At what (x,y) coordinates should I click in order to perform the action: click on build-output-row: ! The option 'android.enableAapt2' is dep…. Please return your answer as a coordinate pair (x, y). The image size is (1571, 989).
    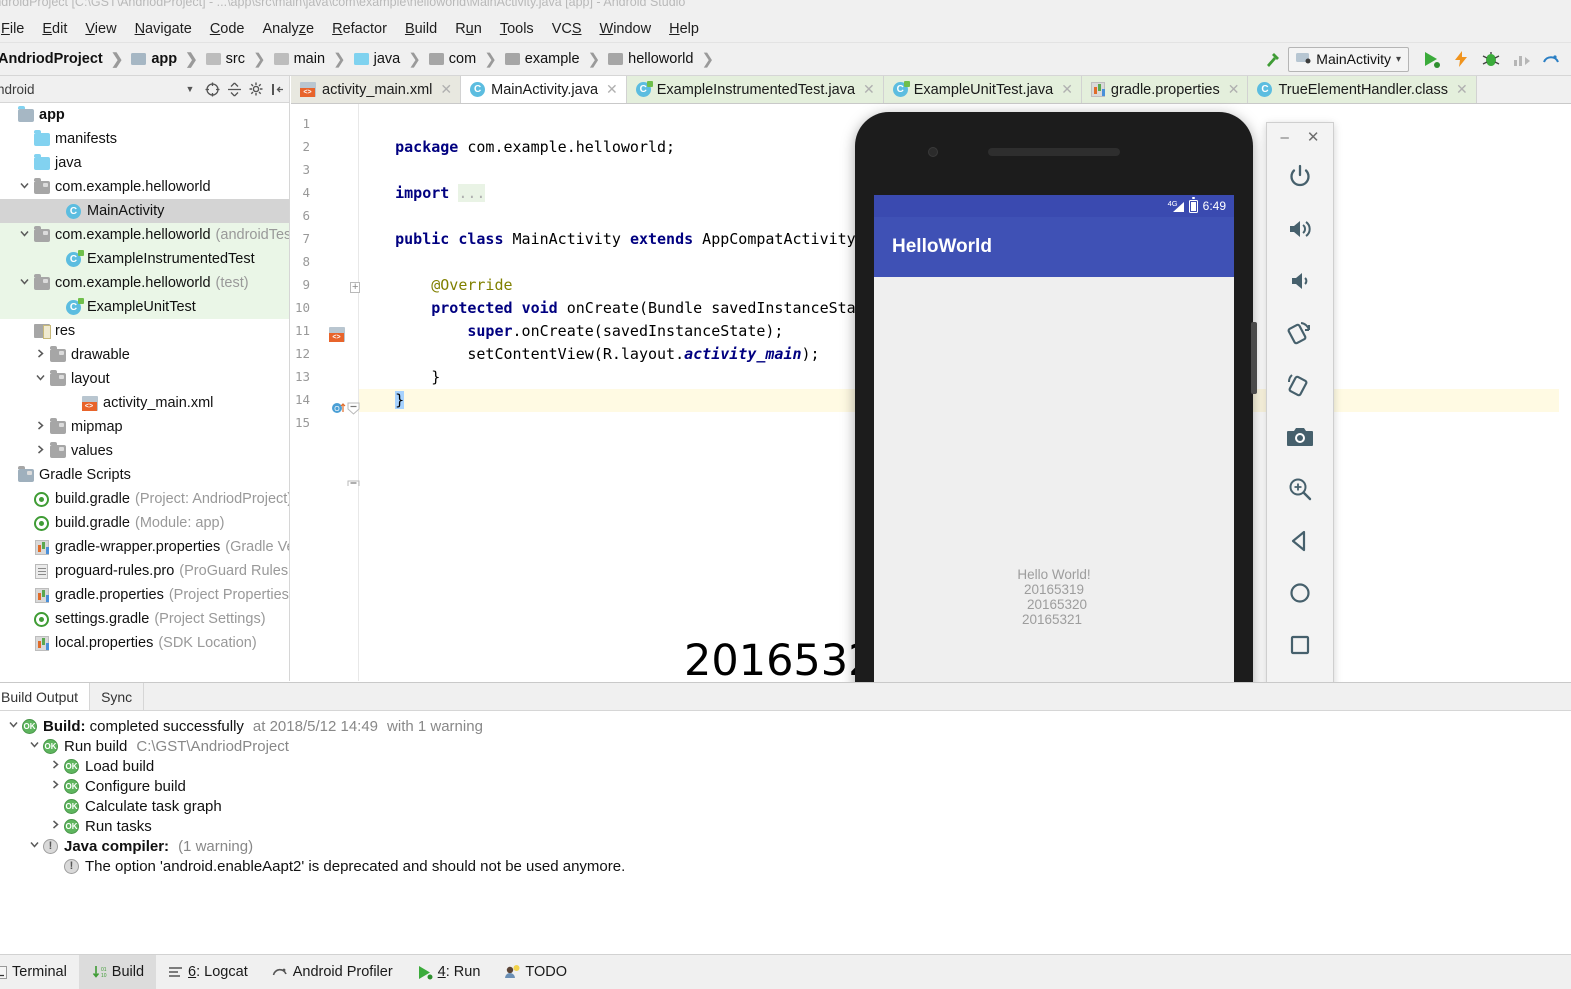
    Looking at the image, I should click on (785, 866).